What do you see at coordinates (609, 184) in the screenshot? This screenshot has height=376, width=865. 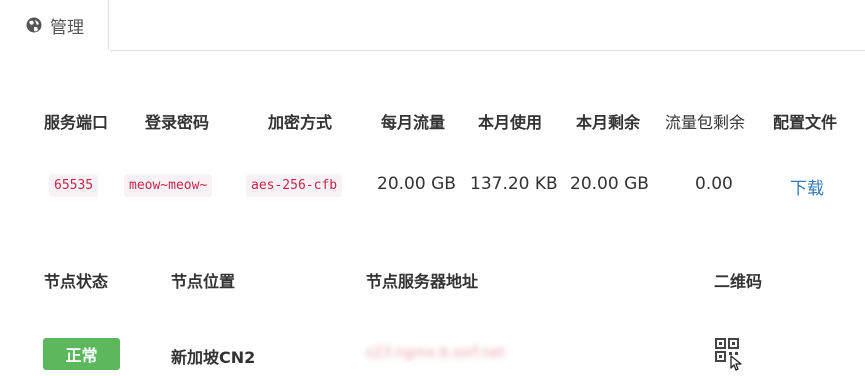 I see `remaining-value: 20.00 GB` at bounding box center [609, 184].